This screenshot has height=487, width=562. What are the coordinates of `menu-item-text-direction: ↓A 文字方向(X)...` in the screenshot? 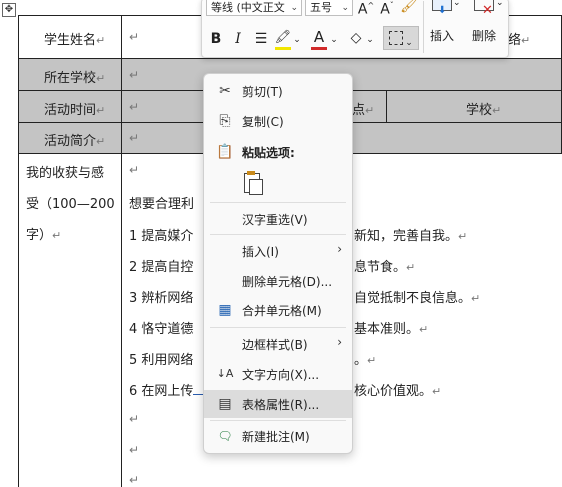 It's located at (278, 374).